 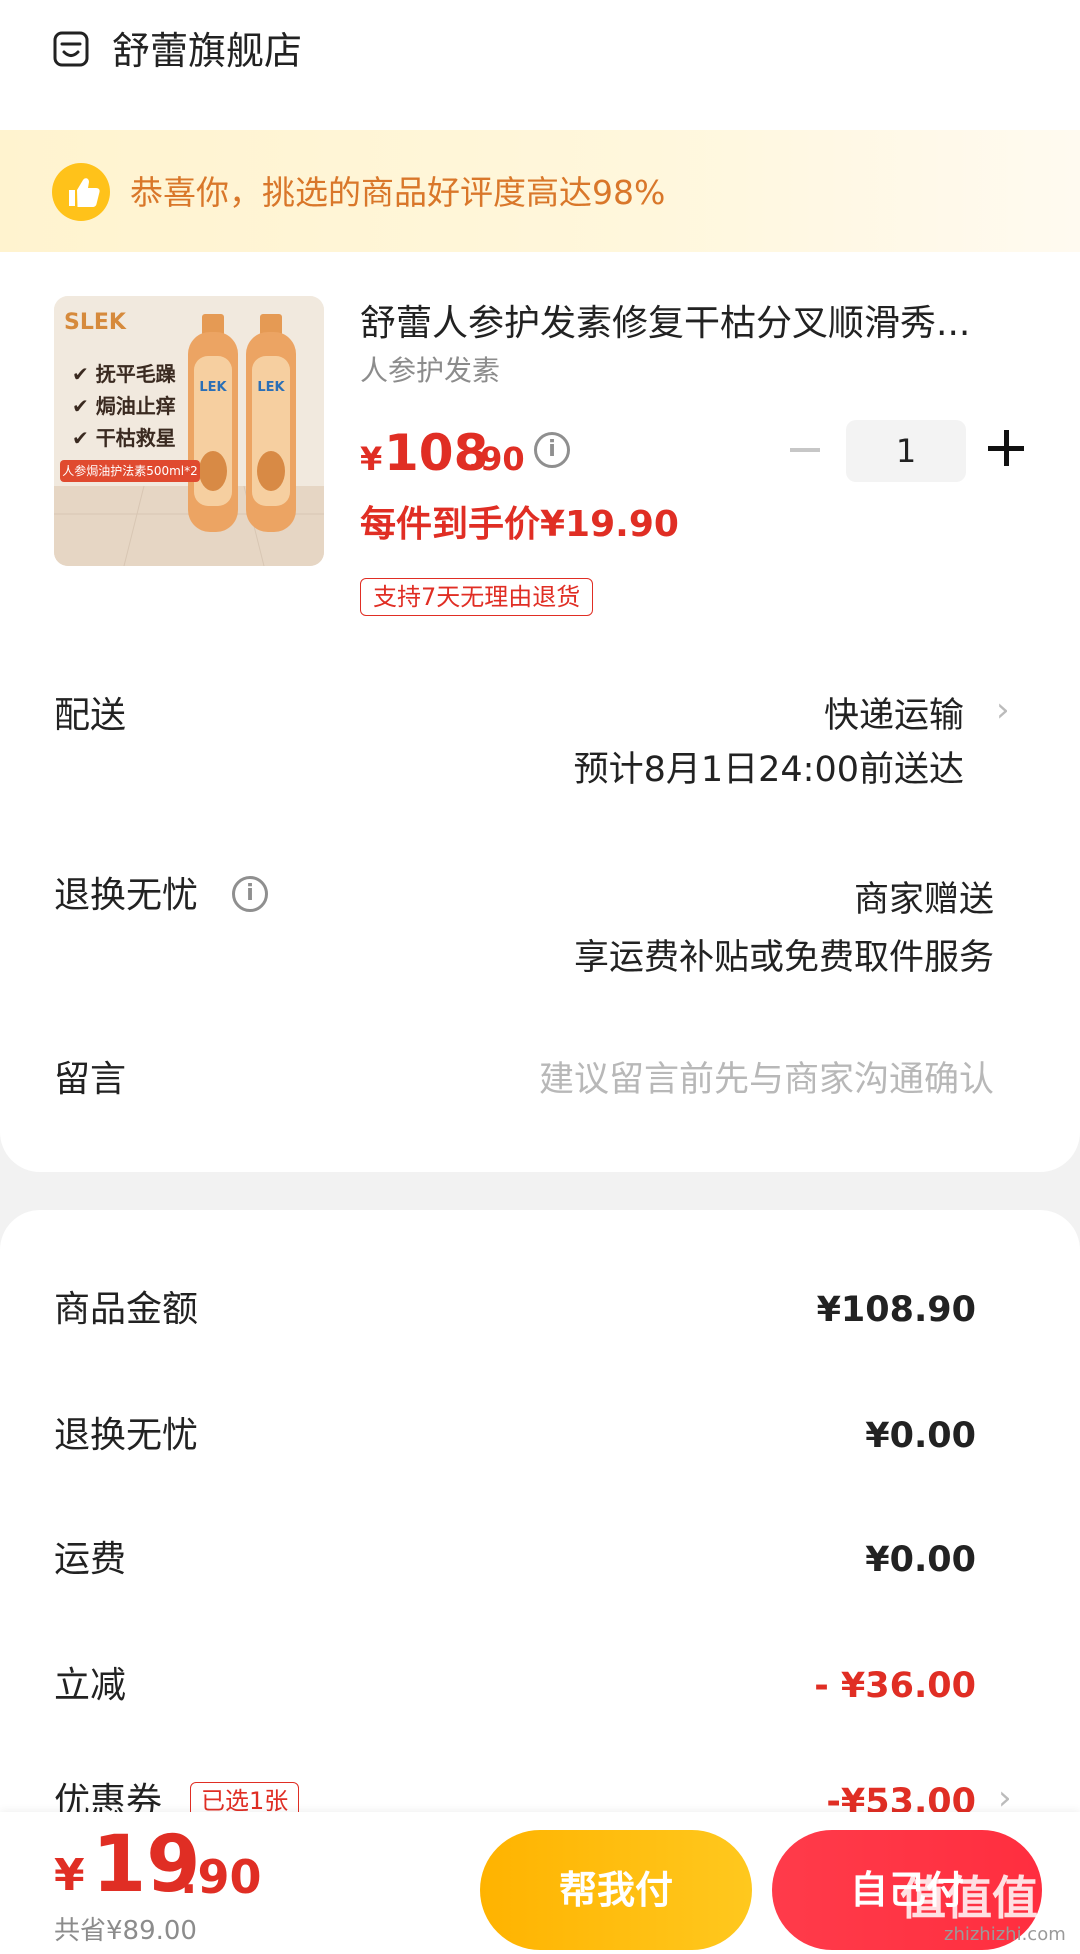 What do you see at coordinates (768, 770) in the screenshot?
I see `delivery-eta: 预计8月1日24:00前送达` at bounding box center [768, 770].